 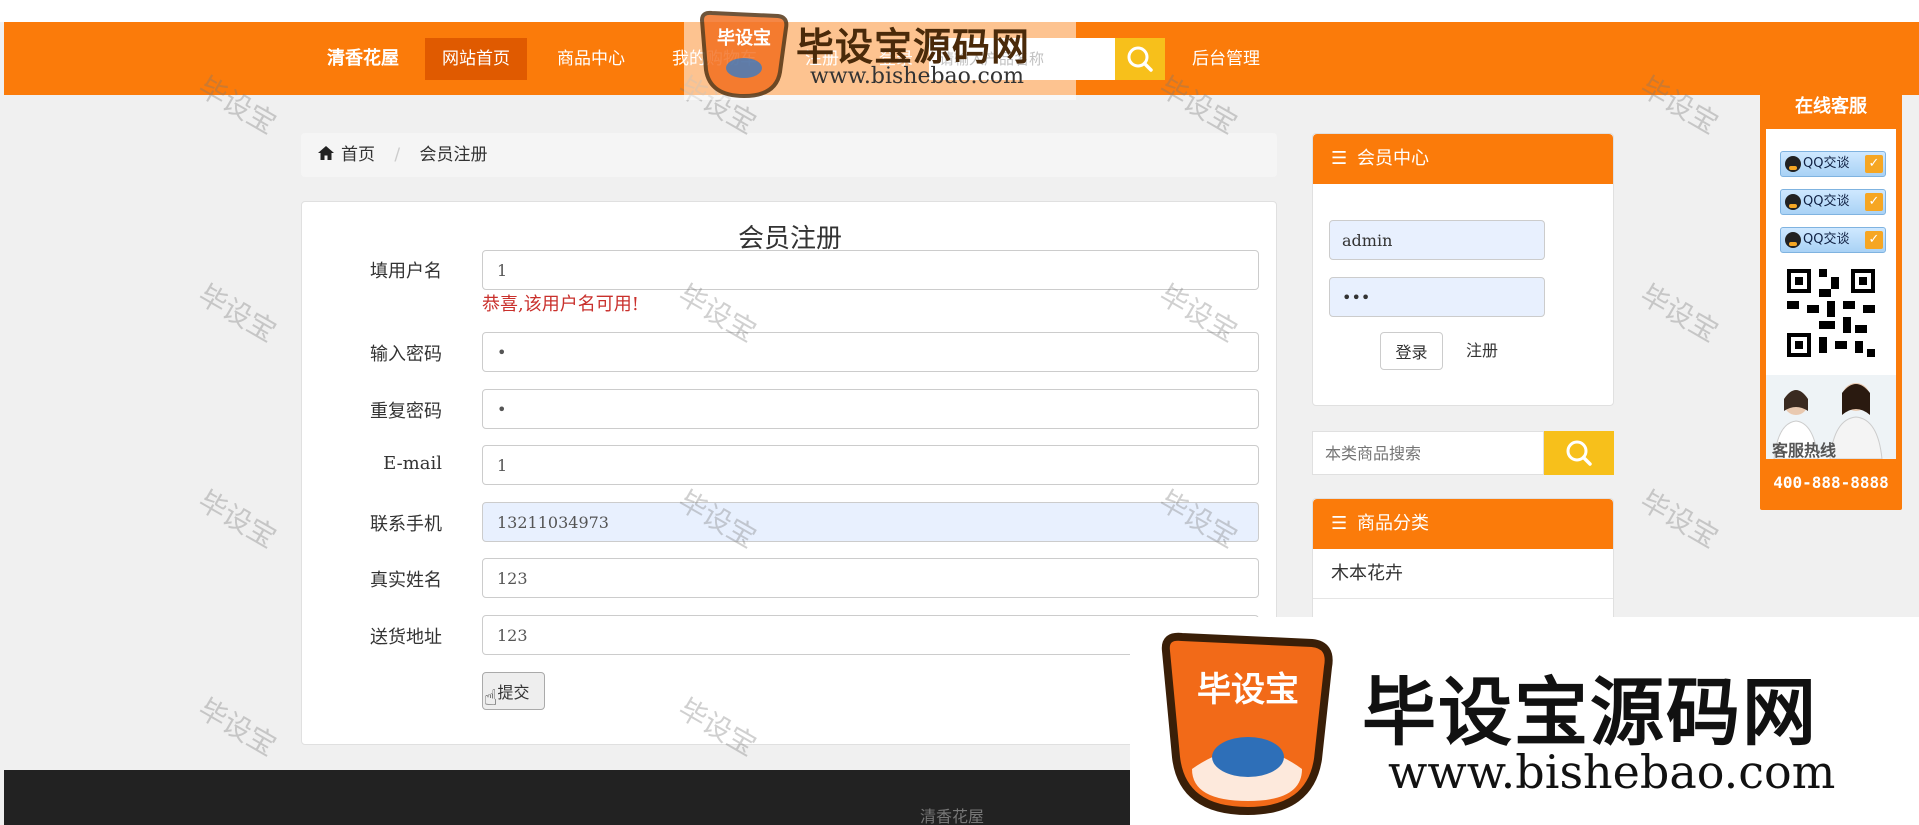 I want to click on phone-input, so click(x=870, y=522).